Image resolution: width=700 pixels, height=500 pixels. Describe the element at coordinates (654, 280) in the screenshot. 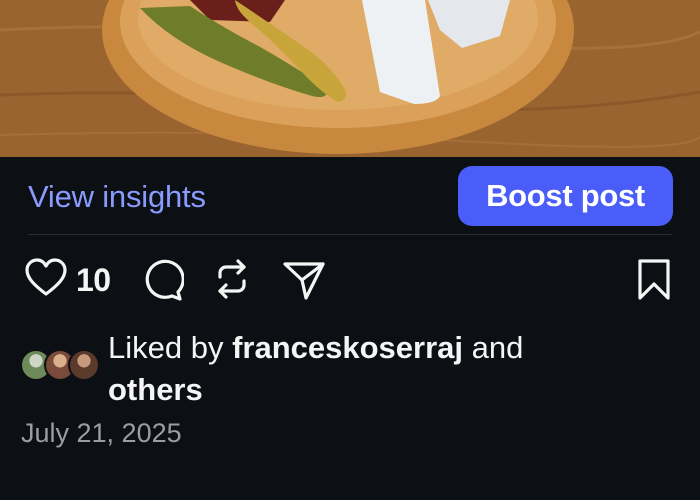

I see `bookmark-outline-icon` at that location.